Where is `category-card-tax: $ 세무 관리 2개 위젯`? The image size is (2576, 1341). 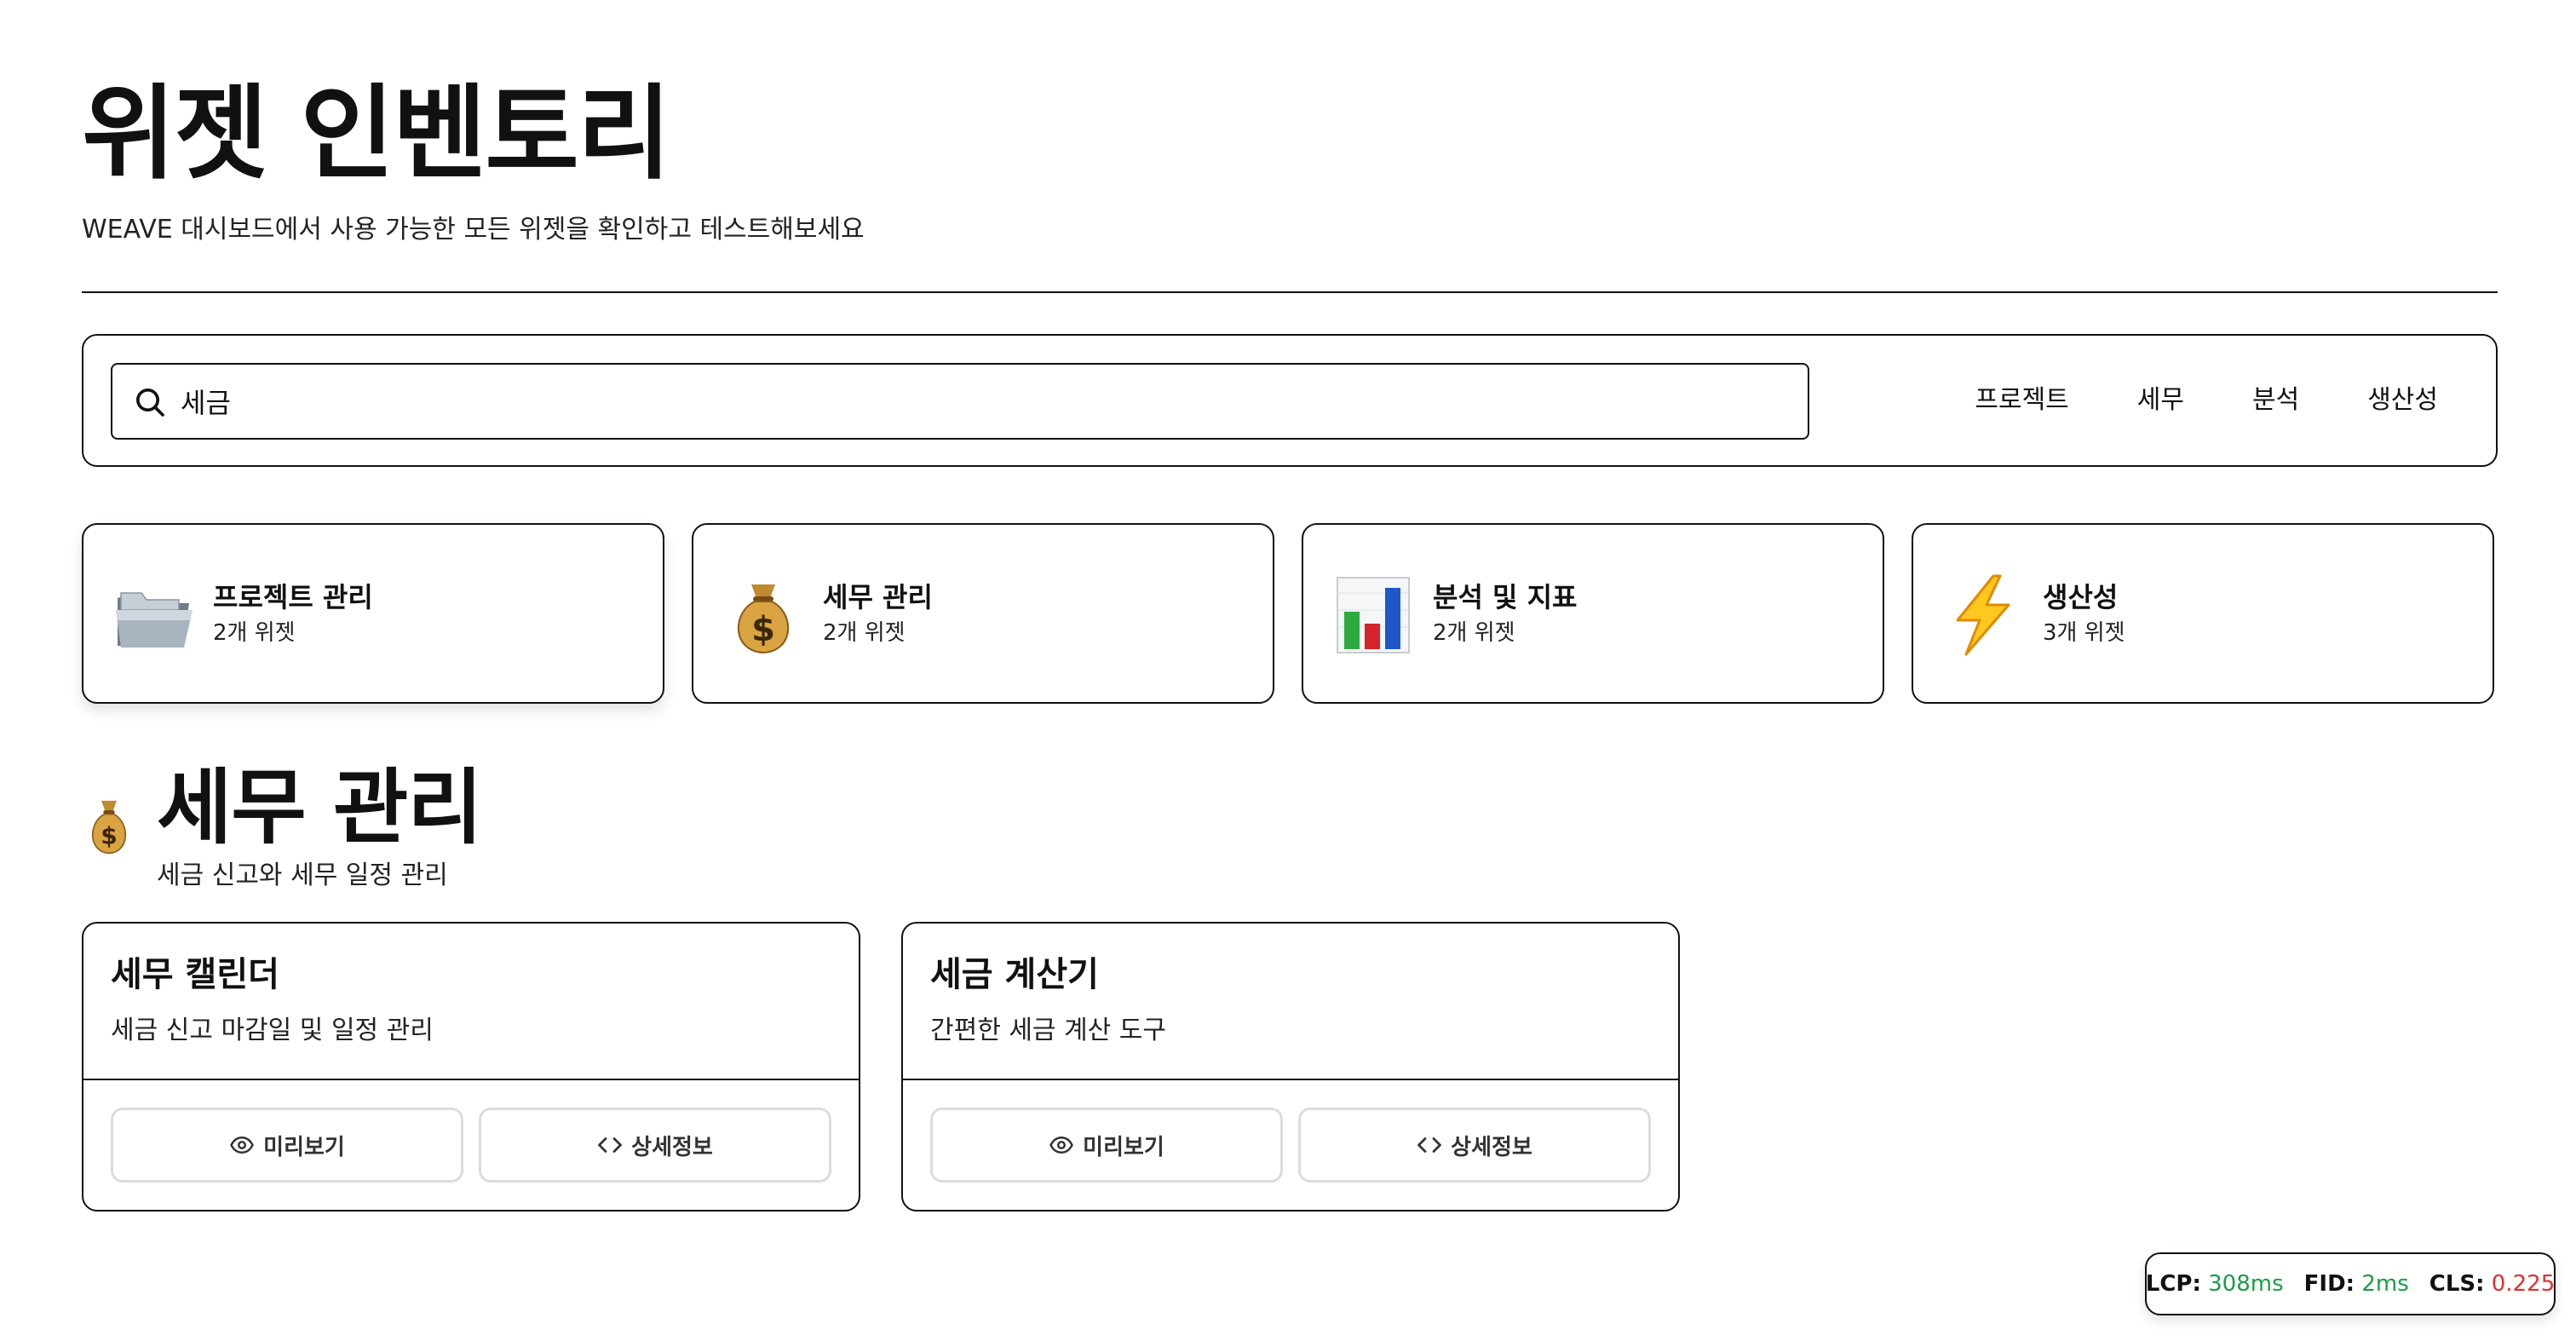 category-card-tax: $ 세무 관리 2개 위젯 is located at coordinates (983, 613).